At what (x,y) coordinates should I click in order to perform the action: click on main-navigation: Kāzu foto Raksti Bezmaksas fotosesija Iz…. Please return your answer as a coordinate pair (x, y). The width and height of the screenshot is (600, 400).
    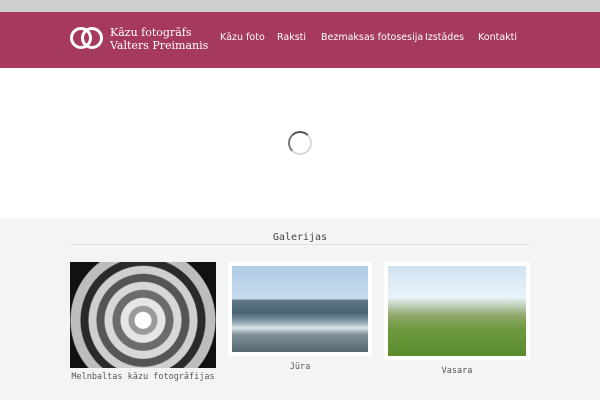
    Looking at the image, I should click on (300, 40).